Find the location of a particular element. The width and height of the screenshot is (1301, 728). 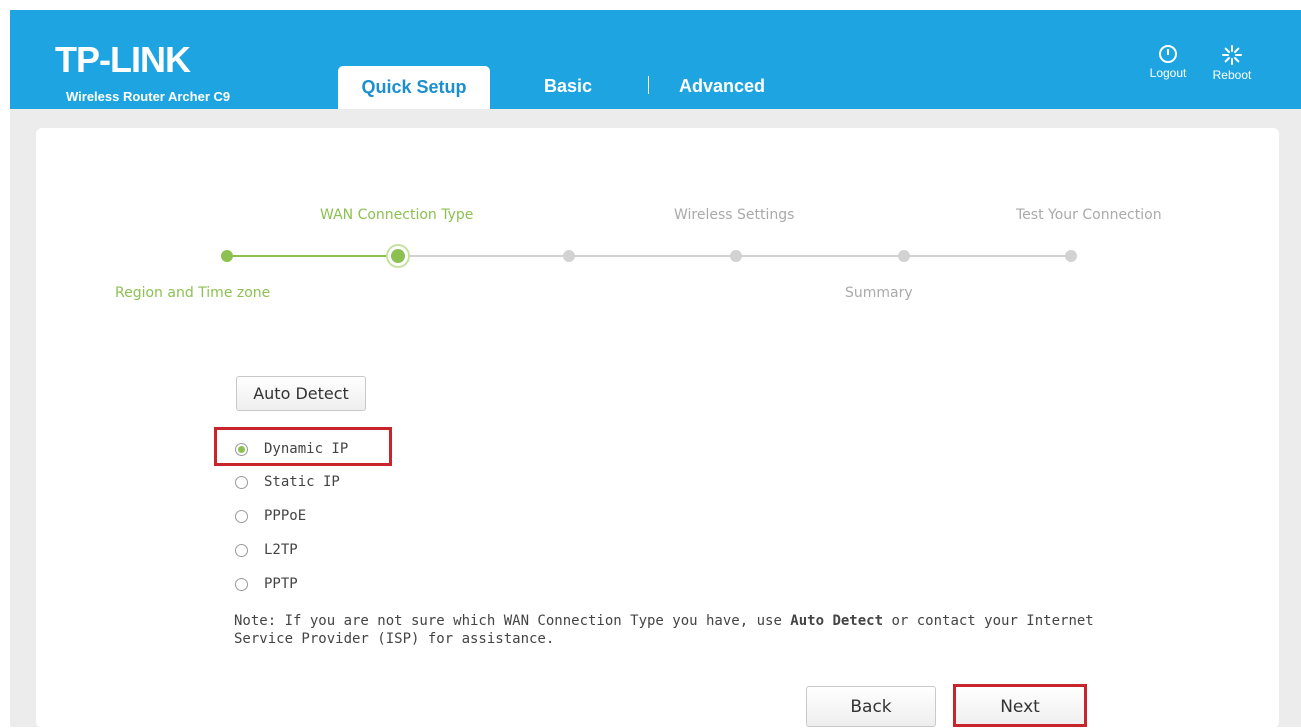

step-dot-test is located at coordinates (1071, 256).